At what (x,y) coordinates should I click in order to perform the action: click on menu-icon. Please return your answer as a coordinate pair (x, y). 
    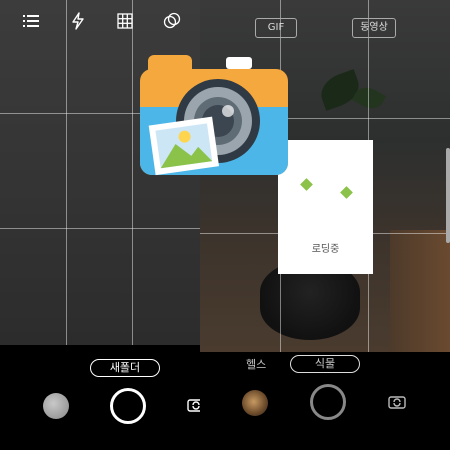
    Looking at the image, I should click on (31, 22).